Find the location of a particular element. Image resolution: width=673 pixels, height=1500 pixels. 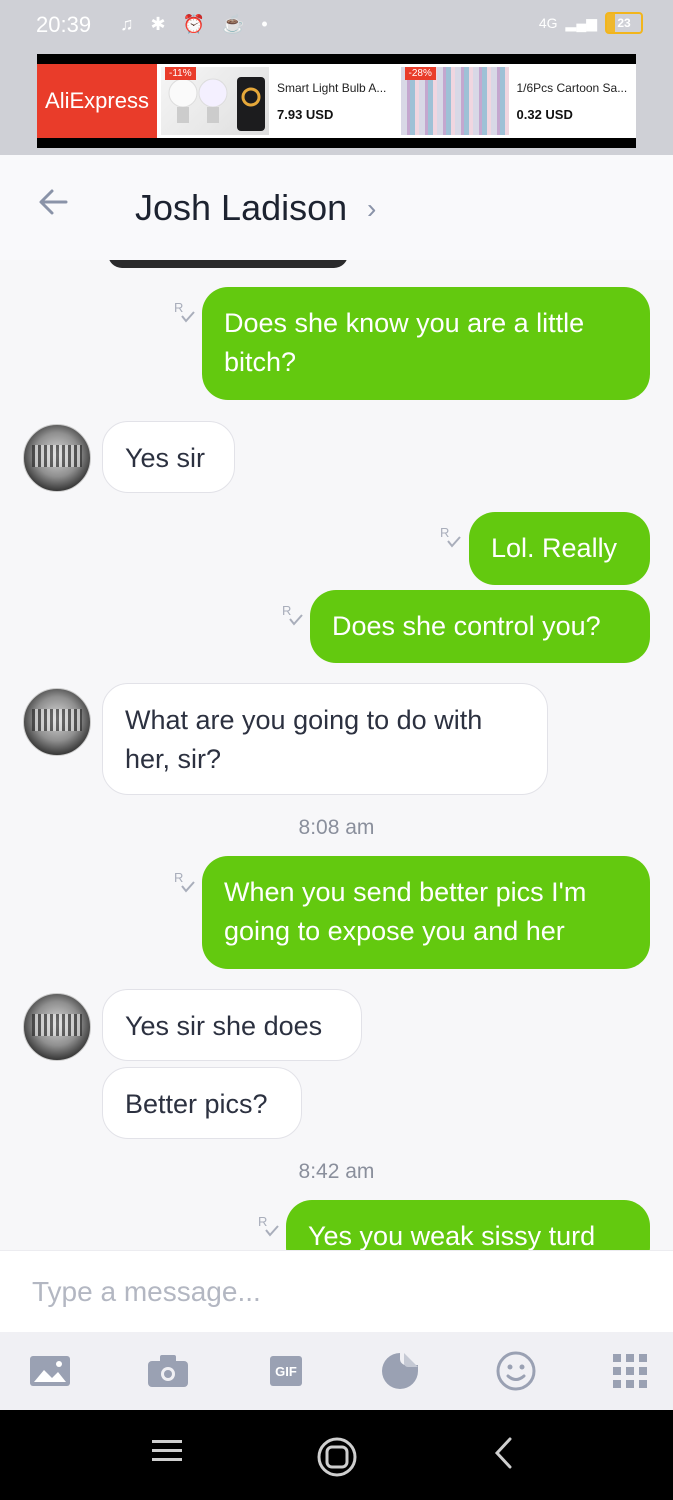

message-text: Better pics? is located at coordinates (196, 1104).